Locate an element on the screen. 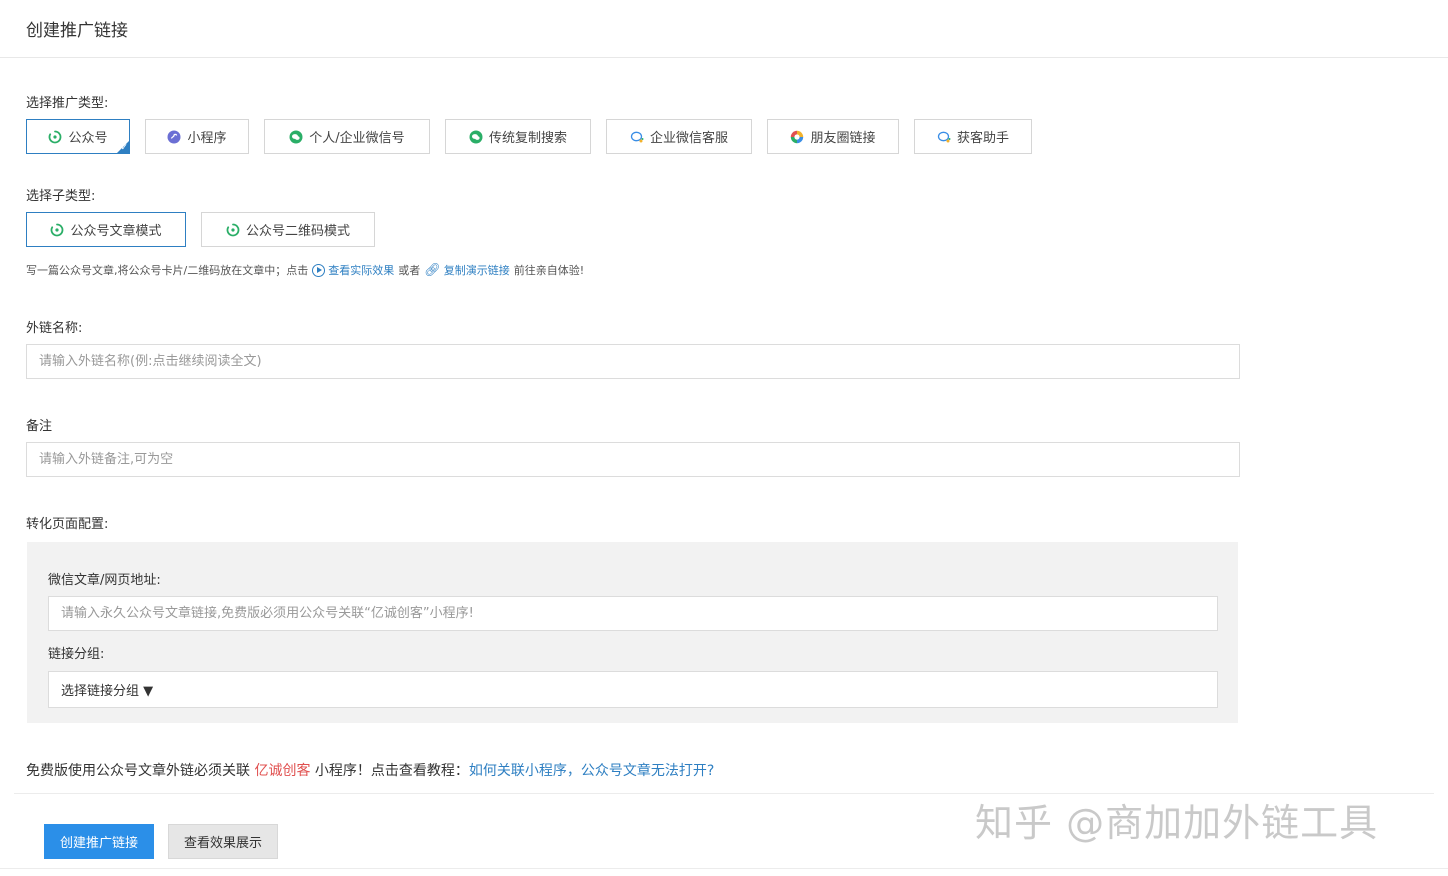 The width and height of the screenshot is (1448, 876). link-group-label: 链接分组: is located at coordinates (76, 654).